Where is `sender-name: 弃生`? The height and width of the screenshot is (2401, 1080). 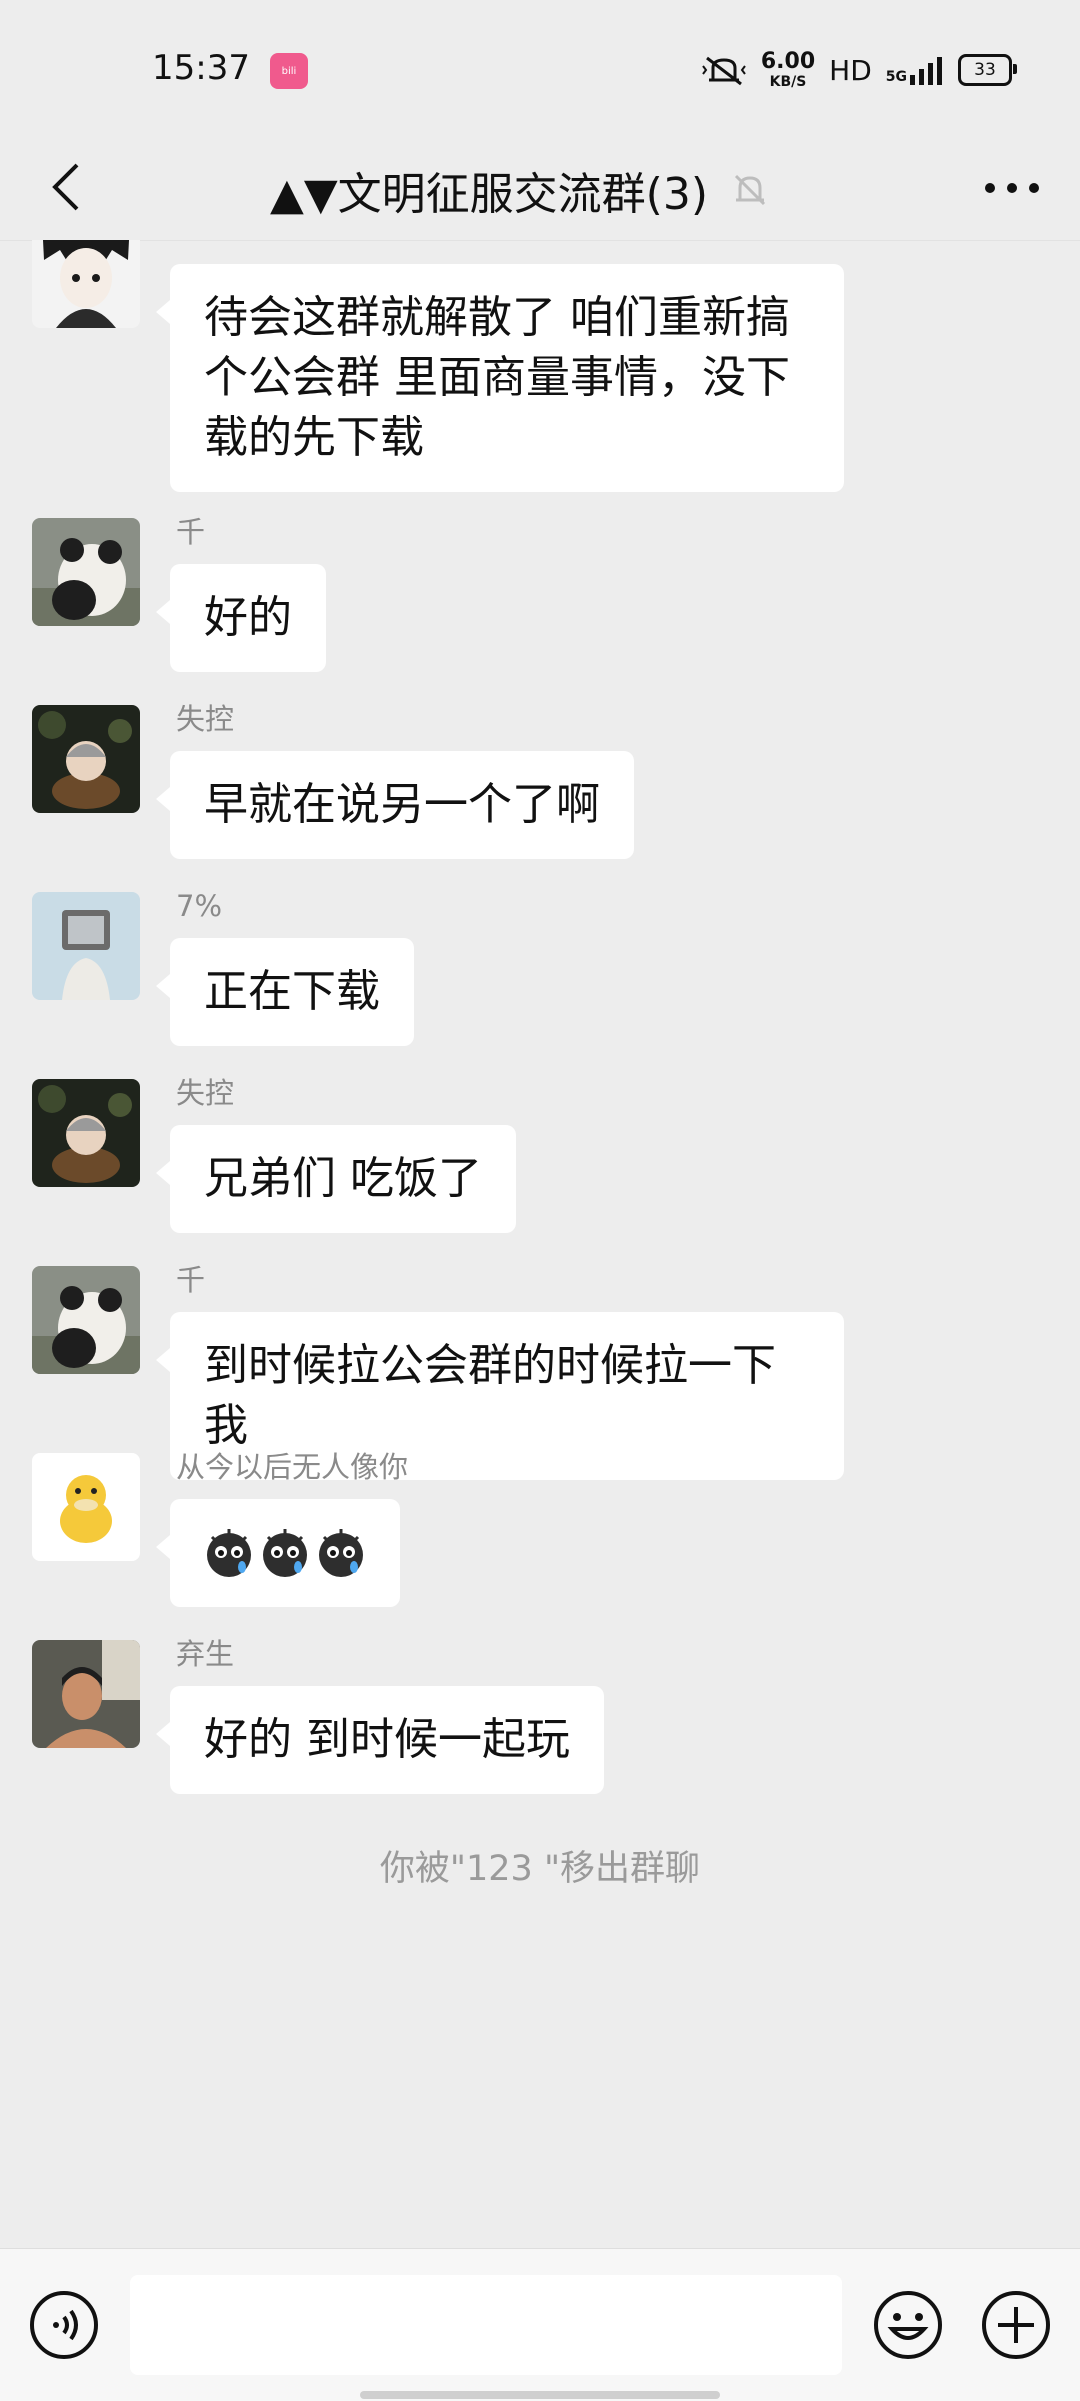 sender-name: 弃生 is located at coordinates (205, 1654).